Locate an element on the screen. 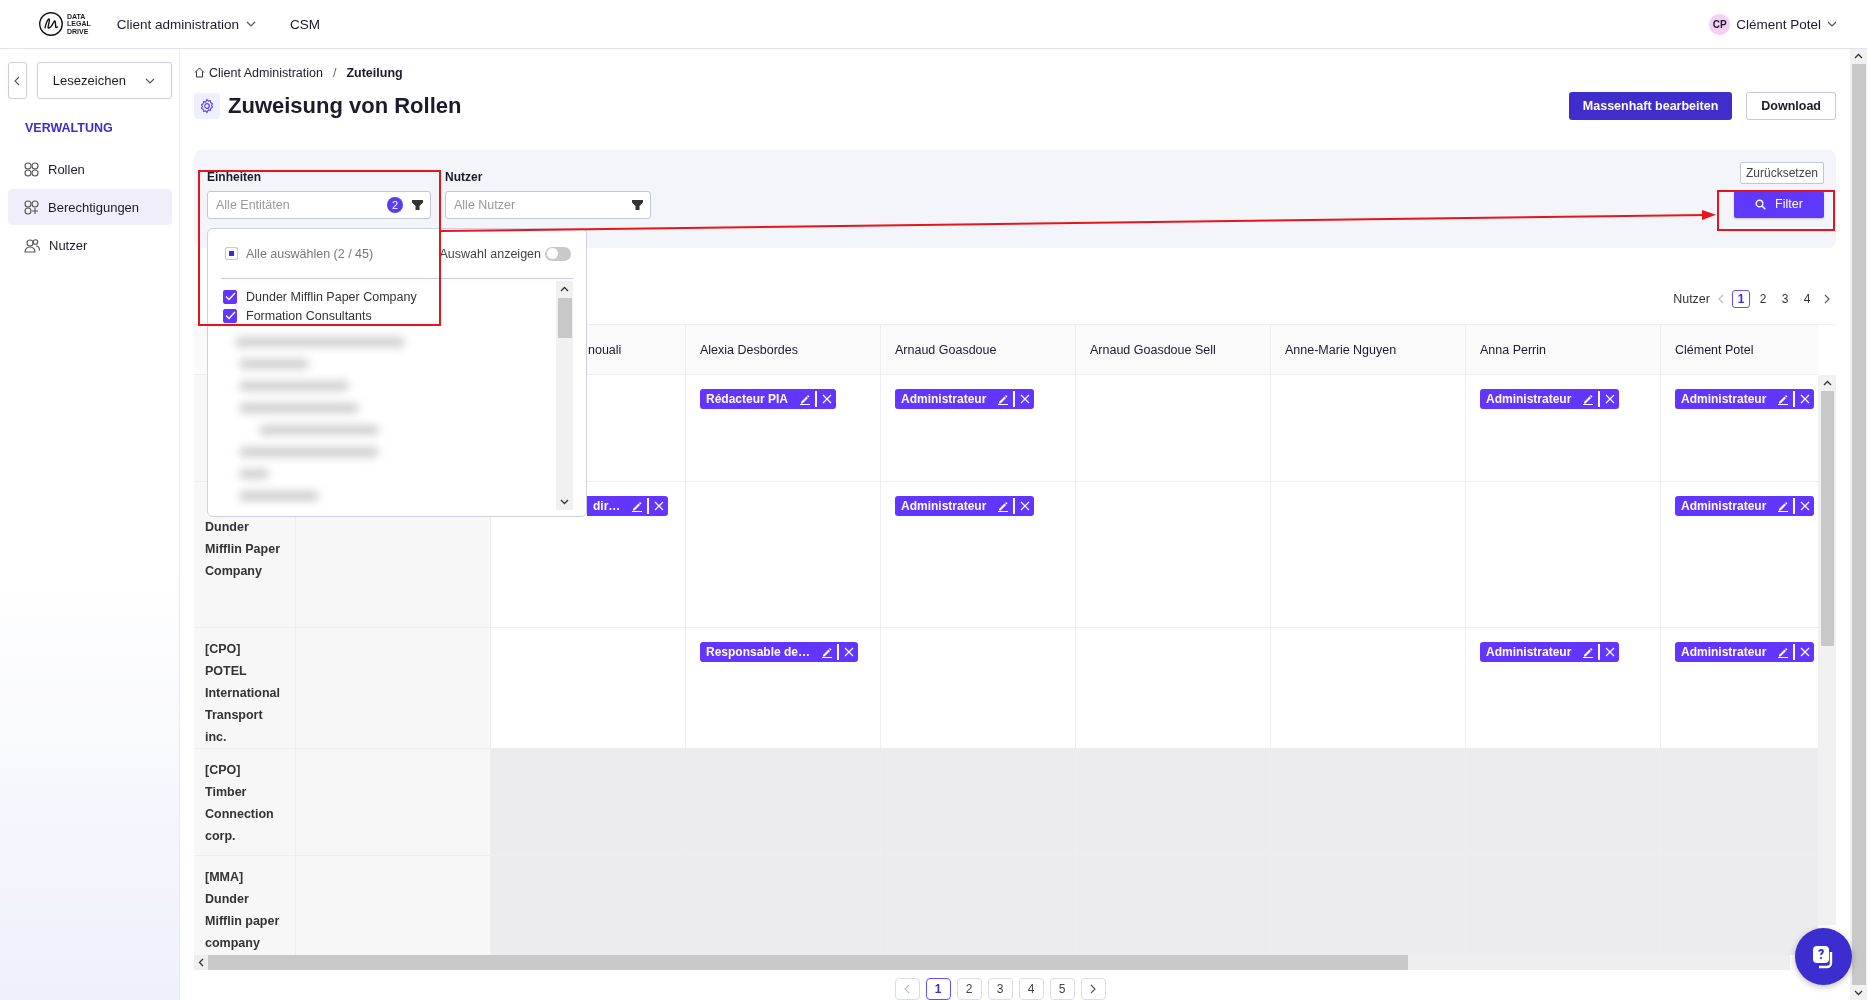  breadcrumb-current: Zuteilung is located at coordinates (374, 72).